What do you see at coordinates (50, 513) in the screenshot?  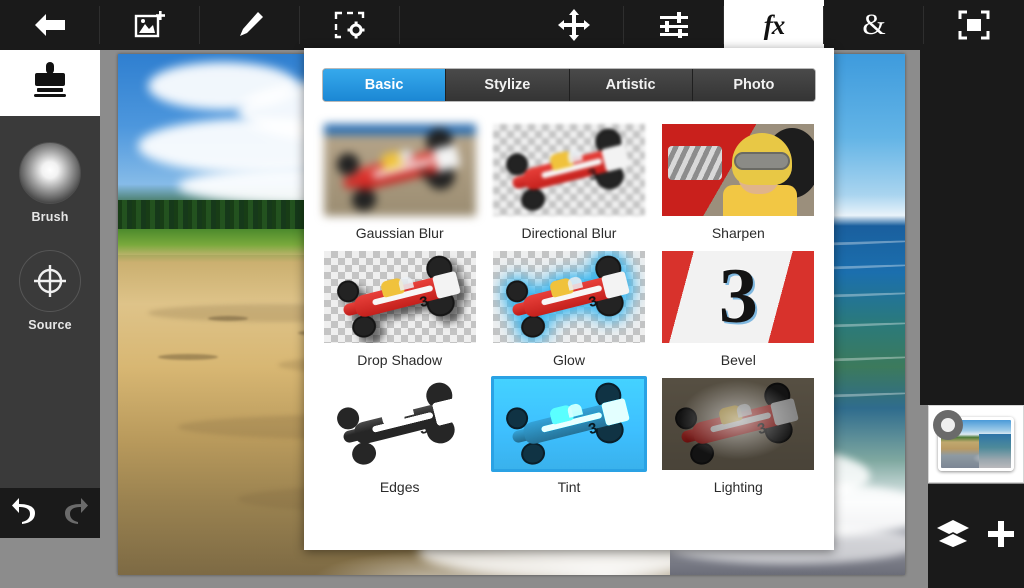 I see `history-bar` at bounding box center [50, 513].